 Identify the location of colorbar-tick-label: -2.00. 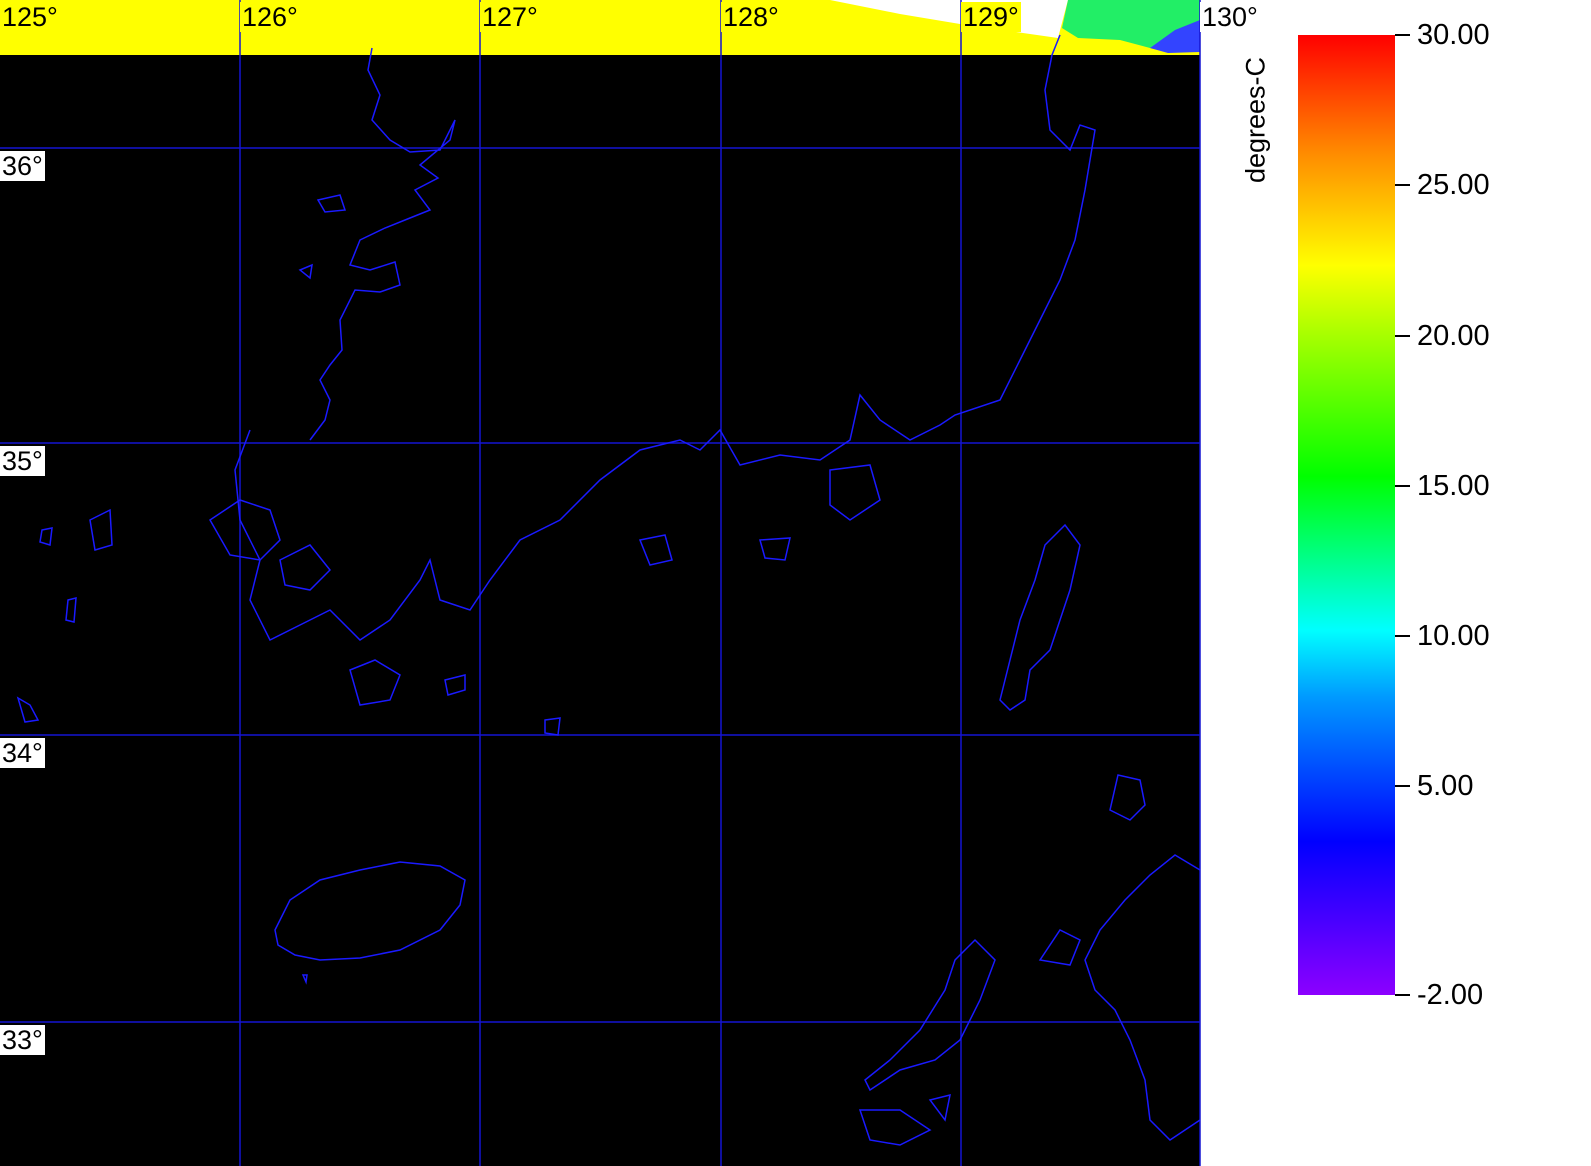
(1450, 995).